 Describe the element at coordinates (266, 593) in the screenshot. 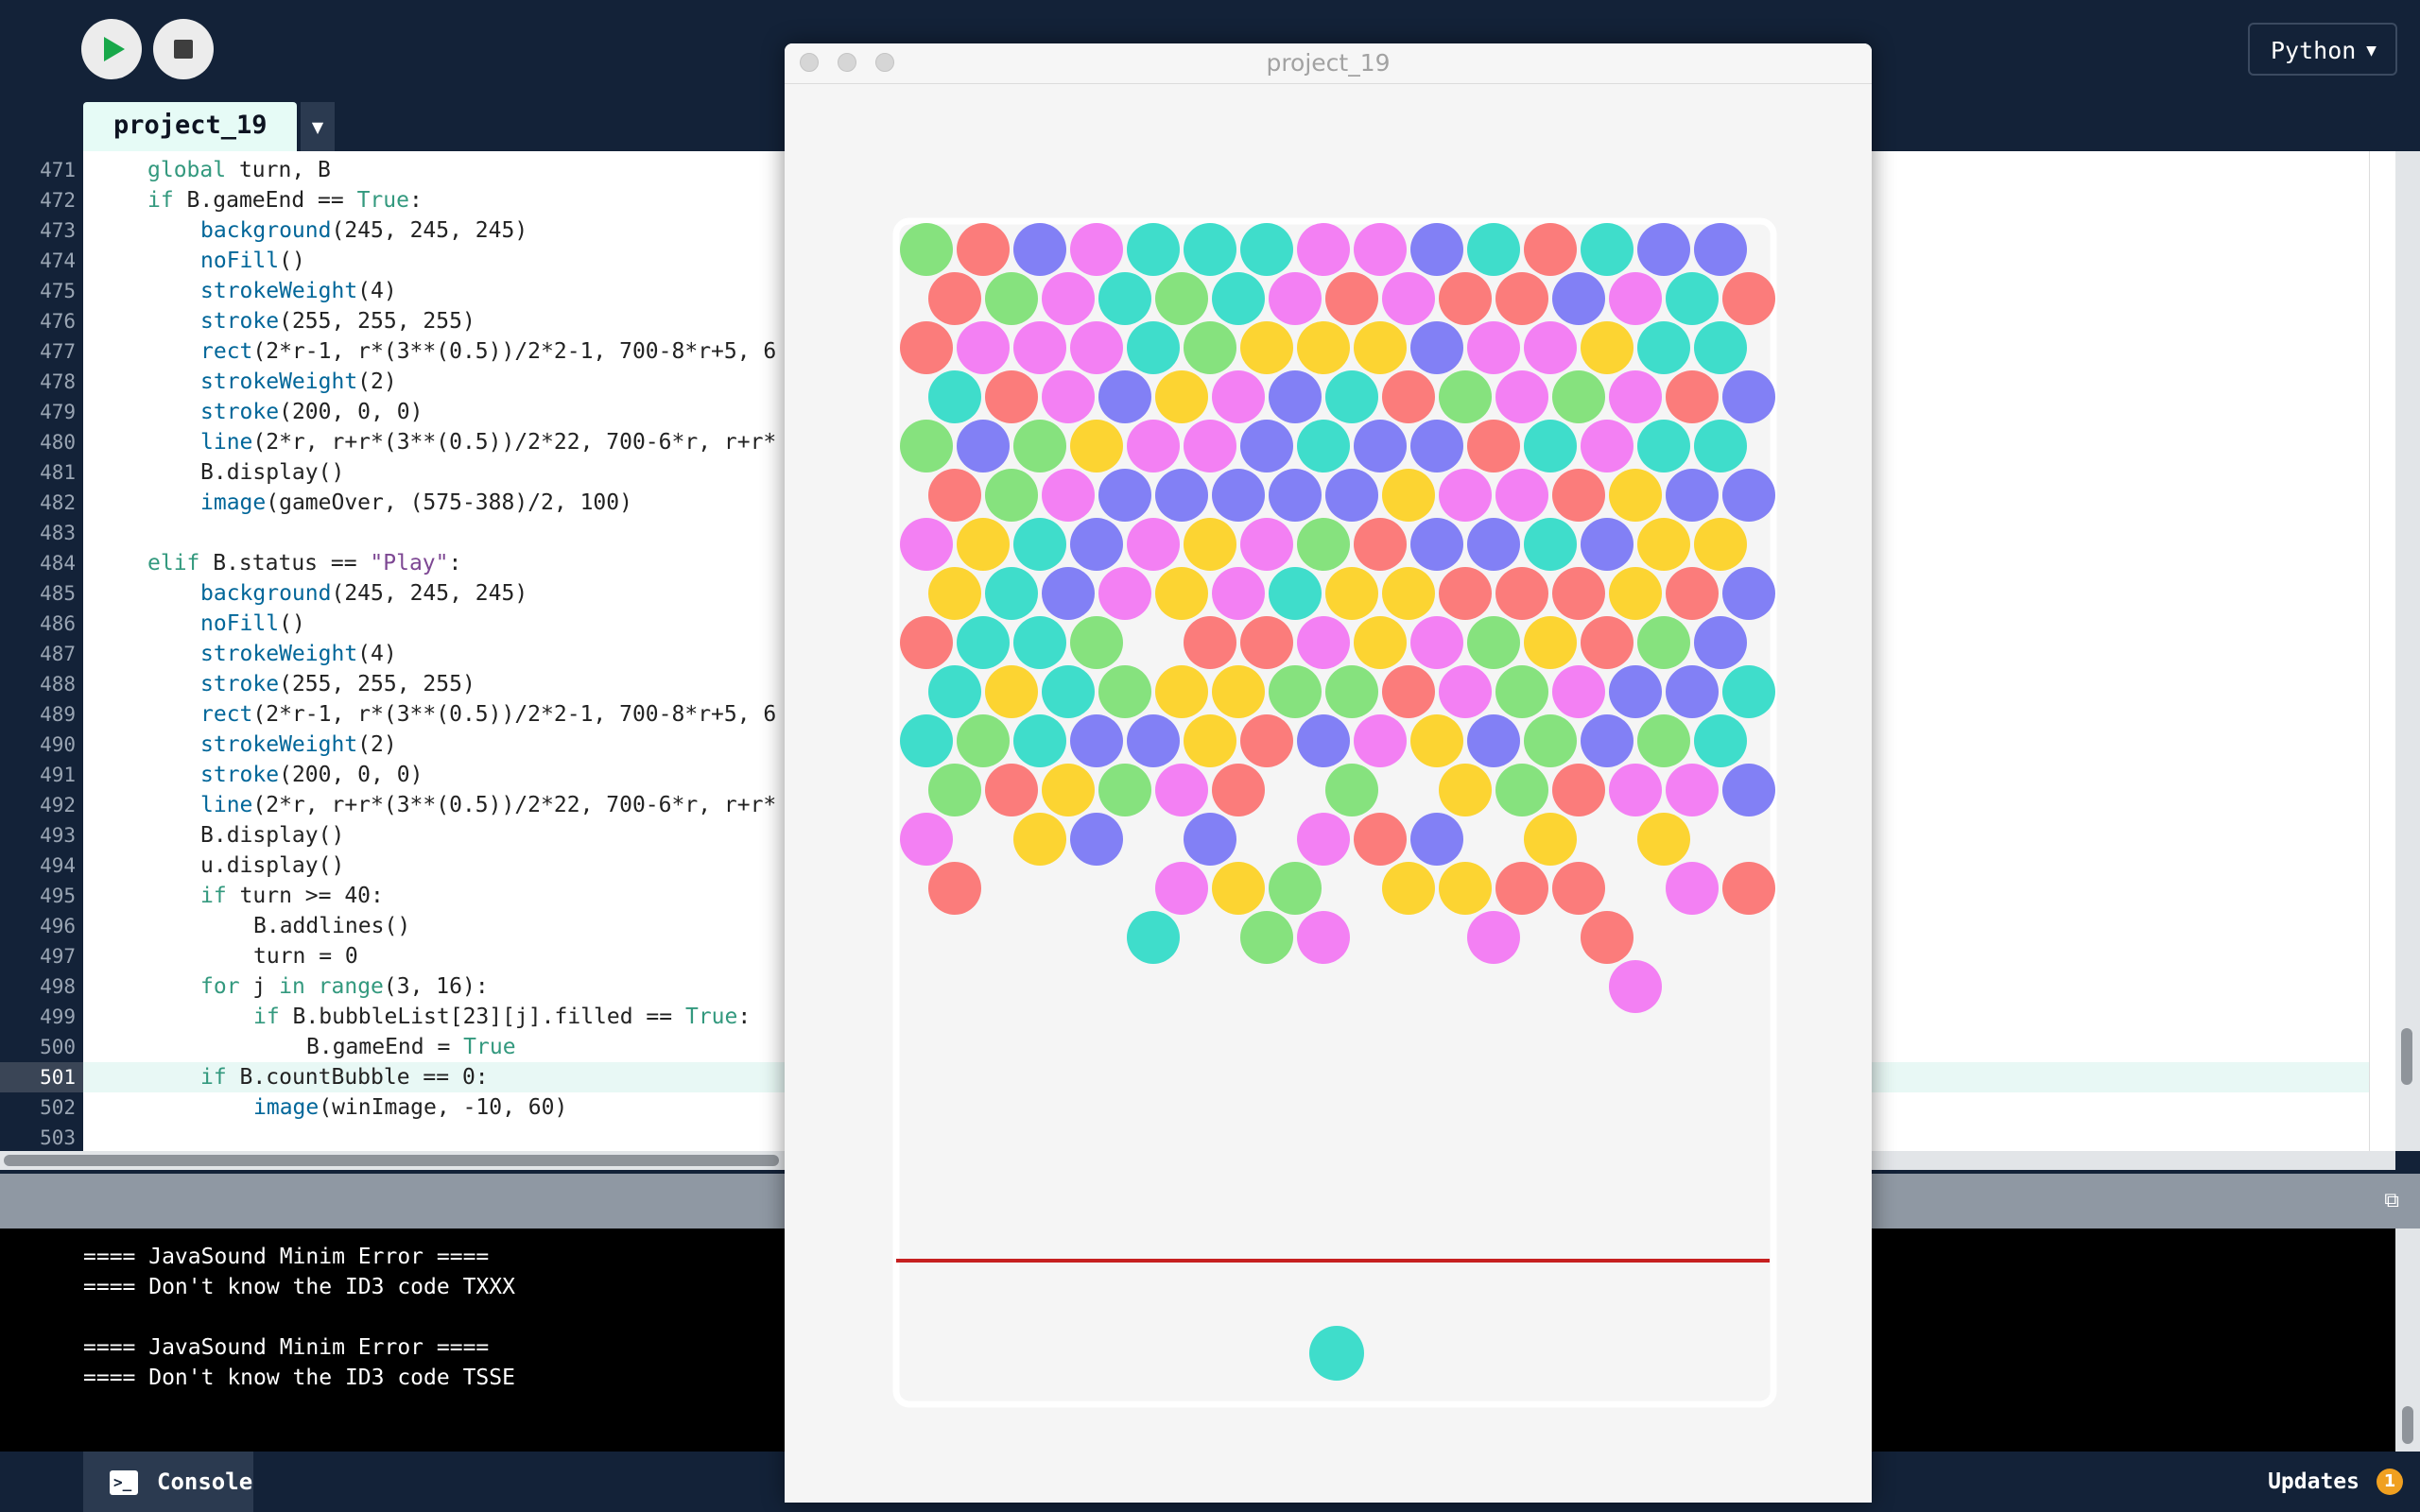

I see `code-token: background` at that location.